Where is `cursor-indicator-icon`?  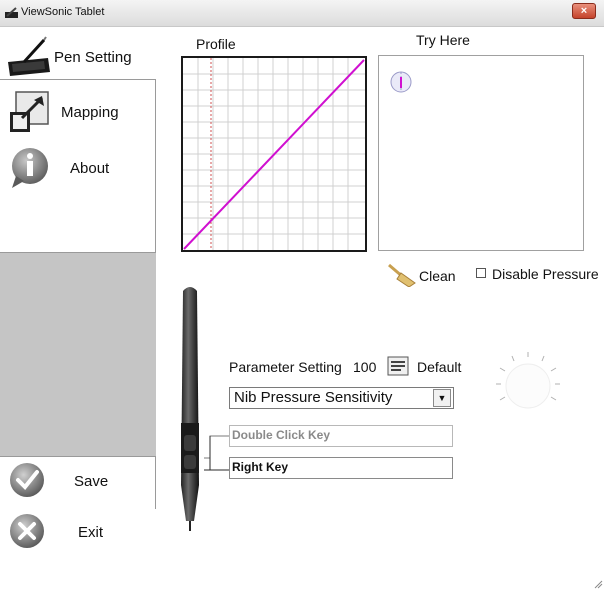
cursor-indicator-icon is located at coordinates (401, 82).